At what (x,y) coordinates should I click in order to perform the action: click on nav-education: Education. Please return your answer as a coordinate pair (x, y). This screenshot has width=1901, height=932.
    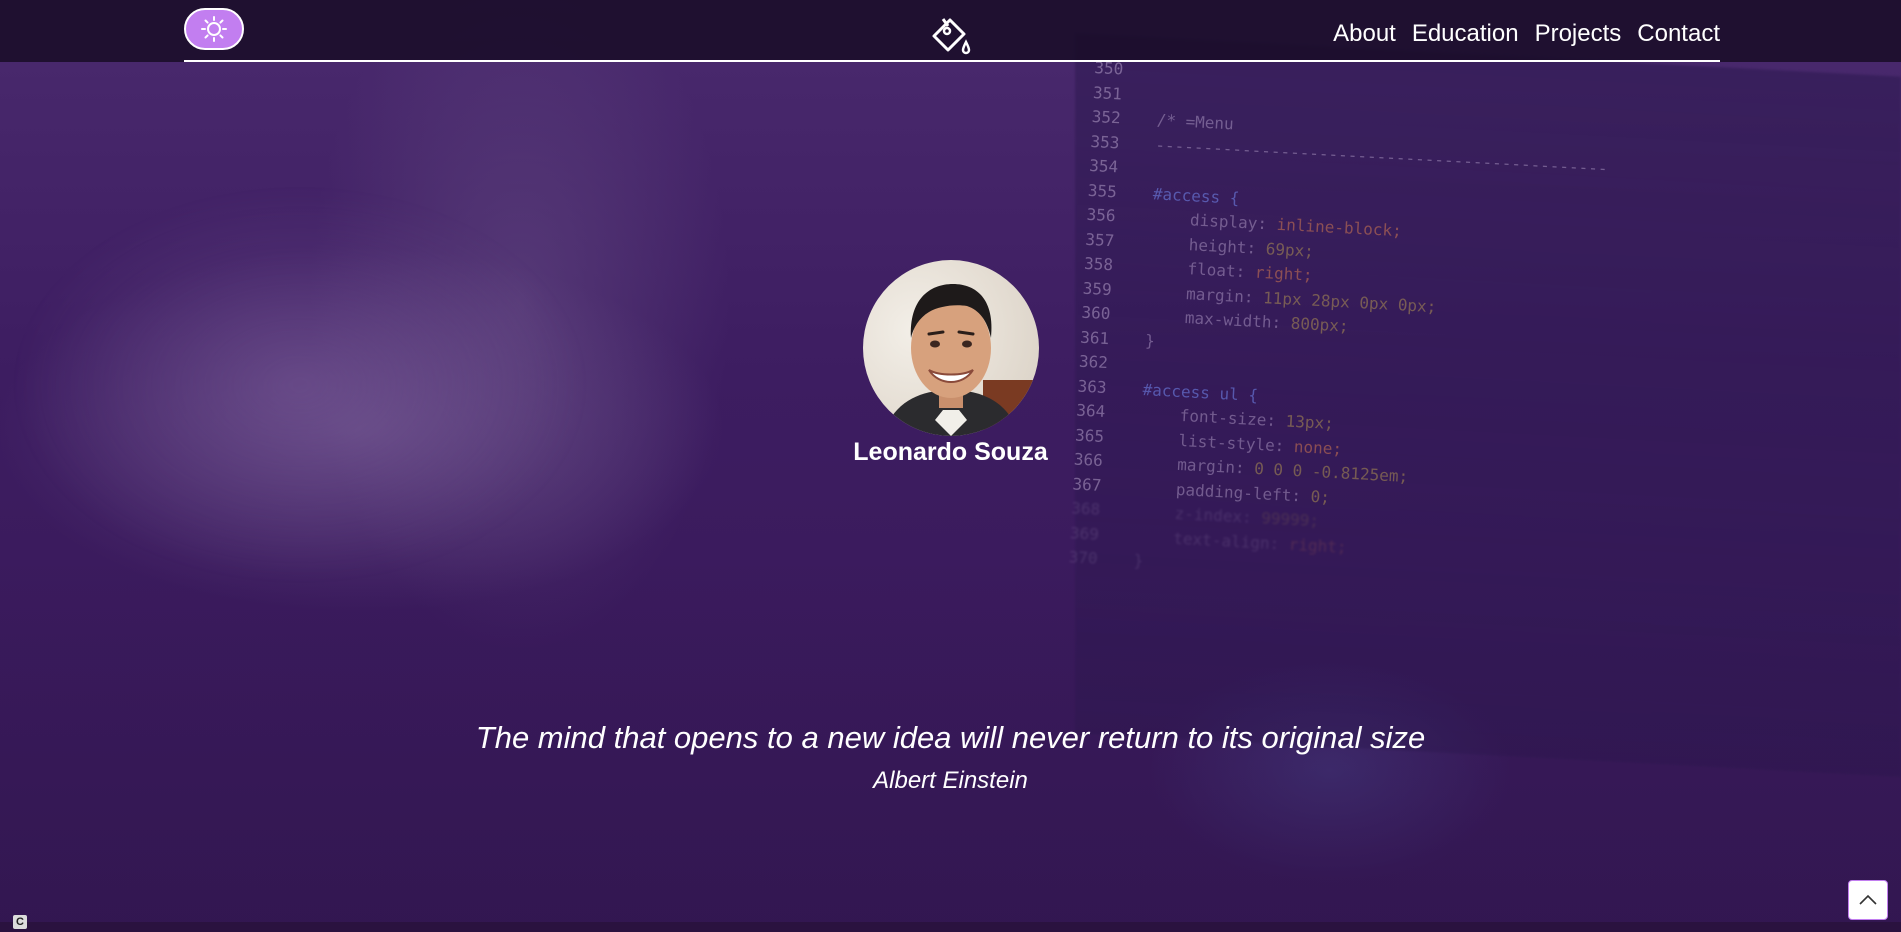
    Looking at the image, I should click on (1465, 34).